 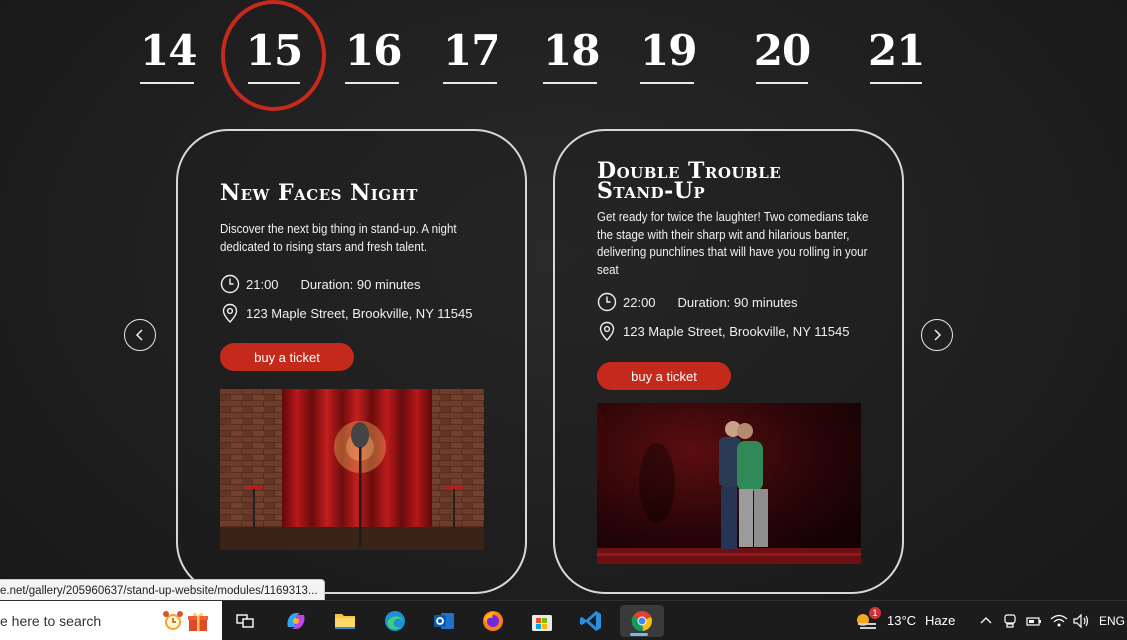 What do you see at coordinates (262, 284) in the screenshot?
I see `event-time: 21:00` at bounding box center [262, 284].